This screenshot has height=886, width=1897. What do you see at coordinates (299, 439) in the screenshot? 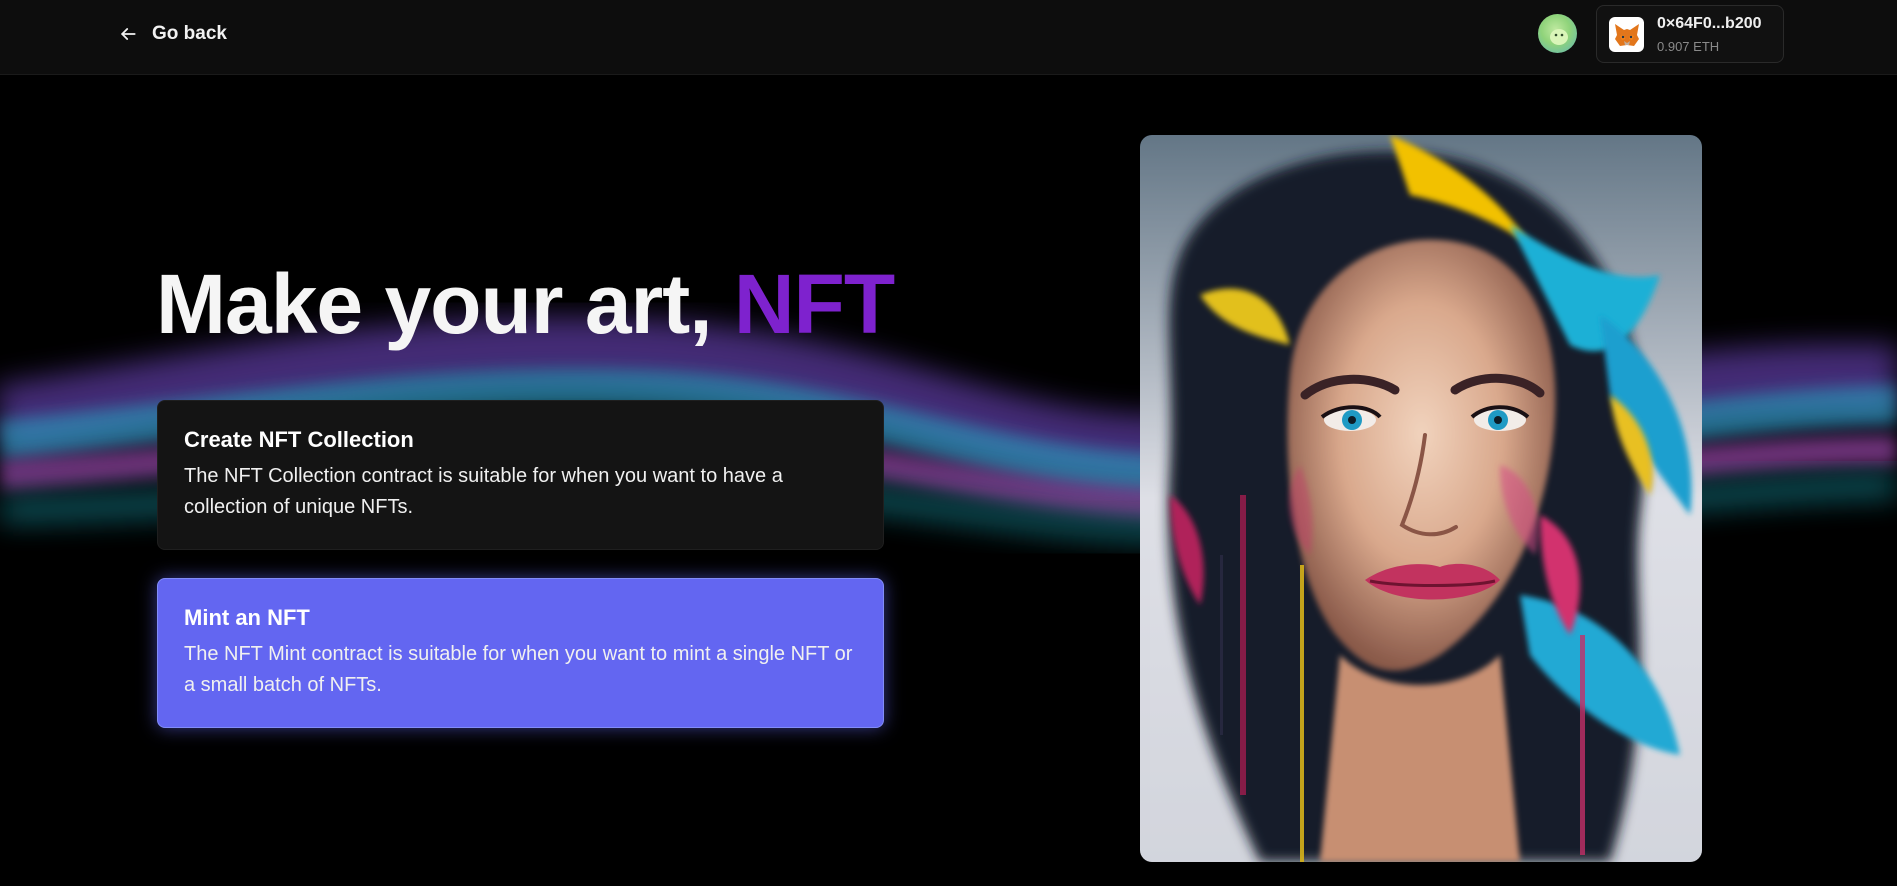
I see `option-title: Create NFT Collection` at bounding box center [299, 439].